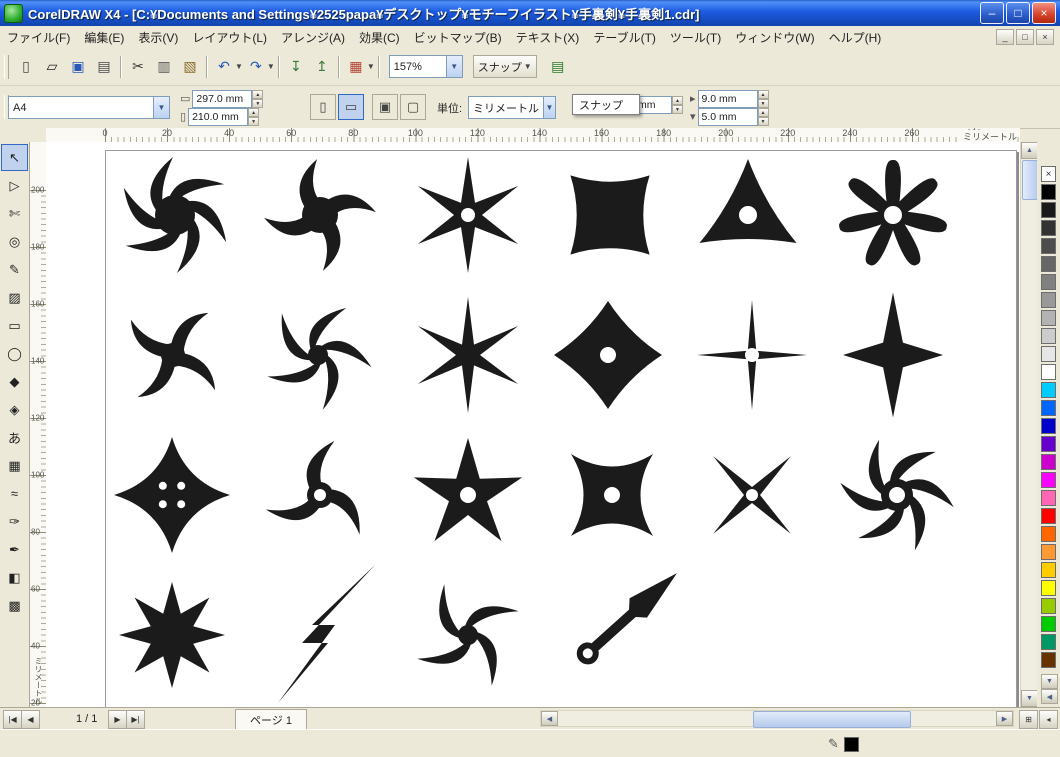  What do you see at coordinates (117, 719) in the screenshot?
I see `next-page-button: ▶` at bounding box center [117, 719].